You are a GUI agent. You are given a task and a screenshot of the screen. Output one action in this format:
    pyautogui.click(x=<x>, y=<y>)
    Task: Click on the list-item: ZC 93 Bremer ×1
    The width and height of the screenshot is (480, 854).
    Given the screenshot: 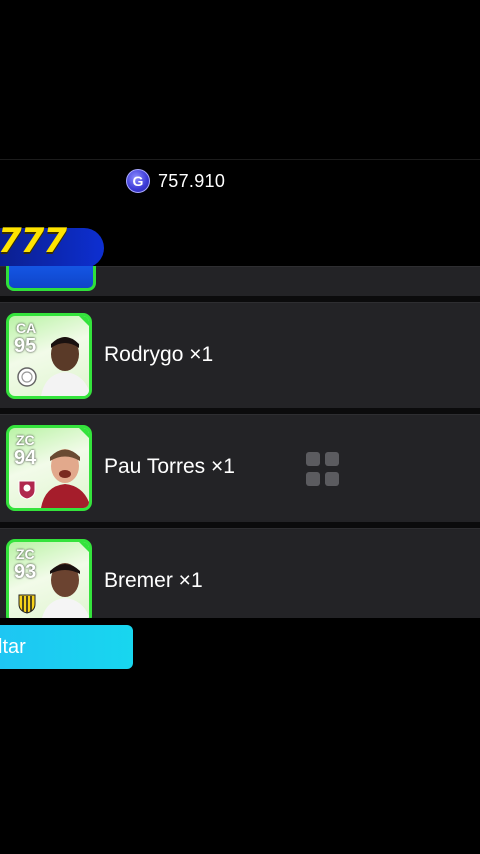 What is the action you would take?
    pyautogui.click(x=240, y=573)
    